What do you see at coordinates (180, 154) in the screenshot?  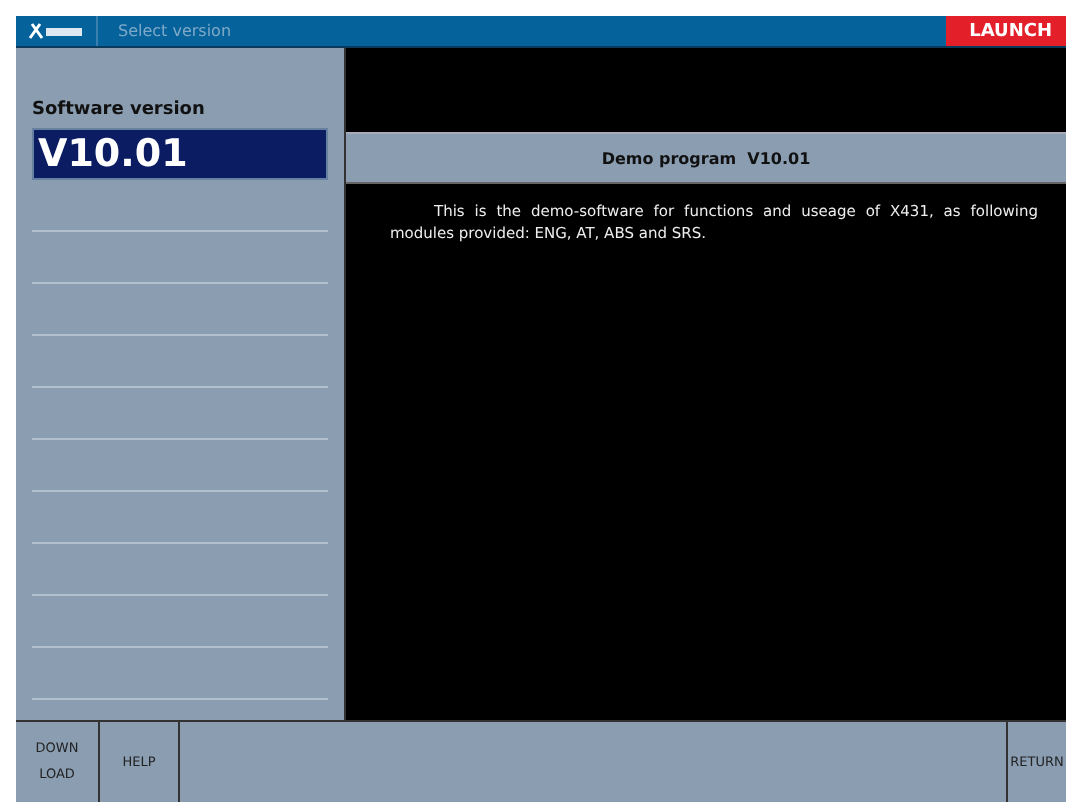 I see `version-item: V10.01` at bounding box center [180, 154].